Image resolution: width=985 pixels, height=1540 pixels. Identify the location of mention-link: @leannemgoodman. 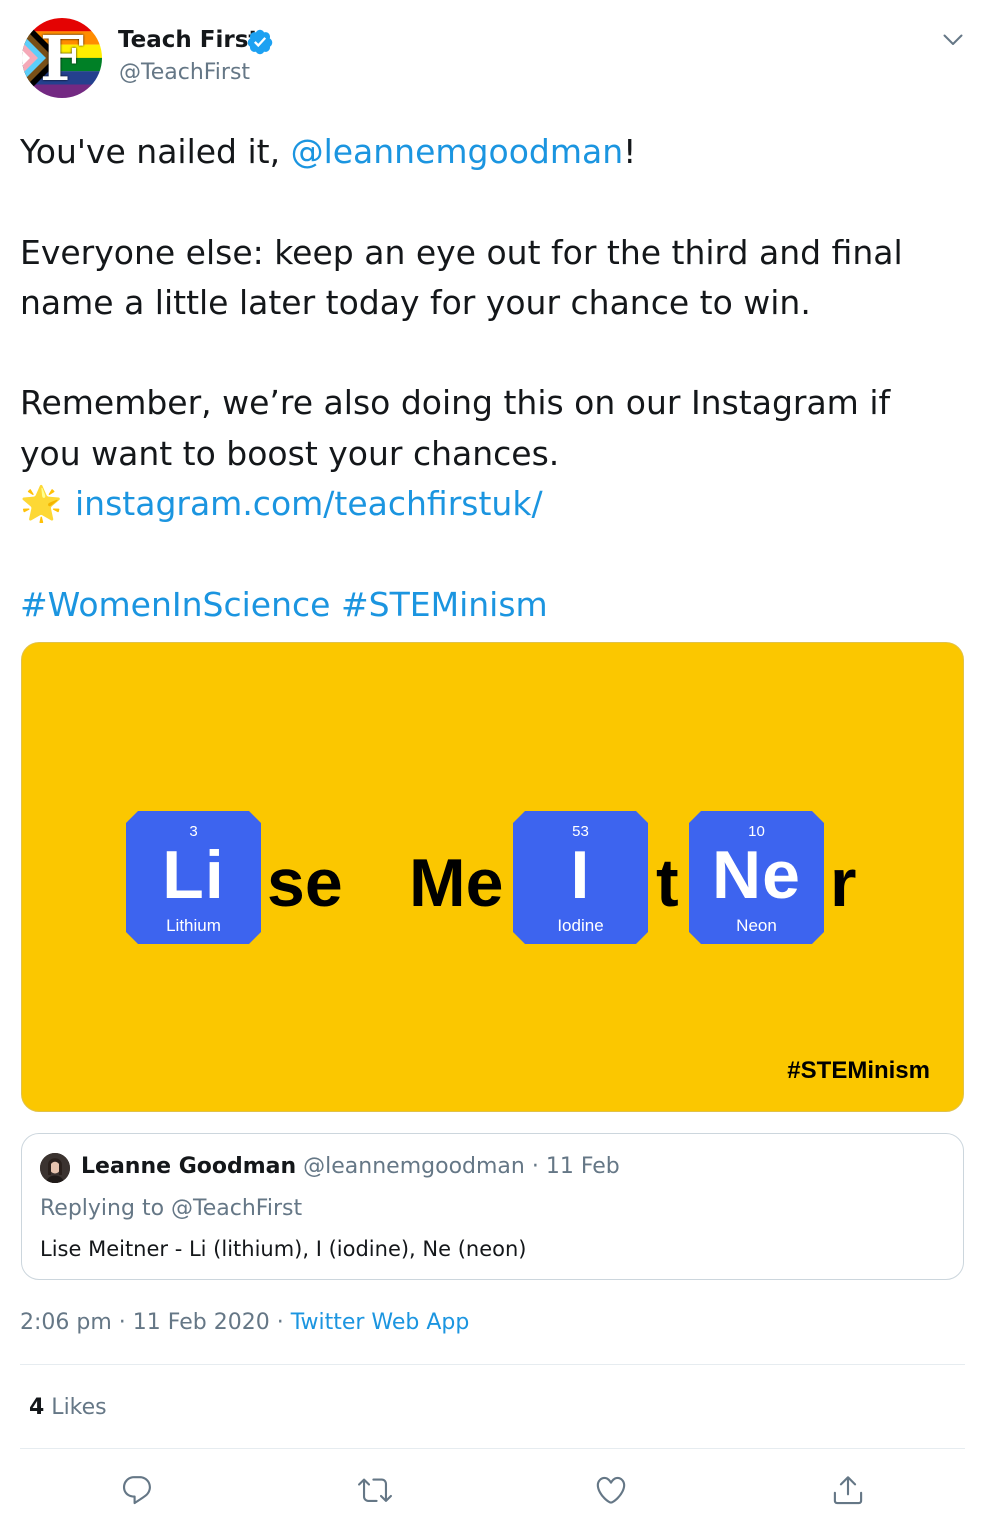
(457, 151).